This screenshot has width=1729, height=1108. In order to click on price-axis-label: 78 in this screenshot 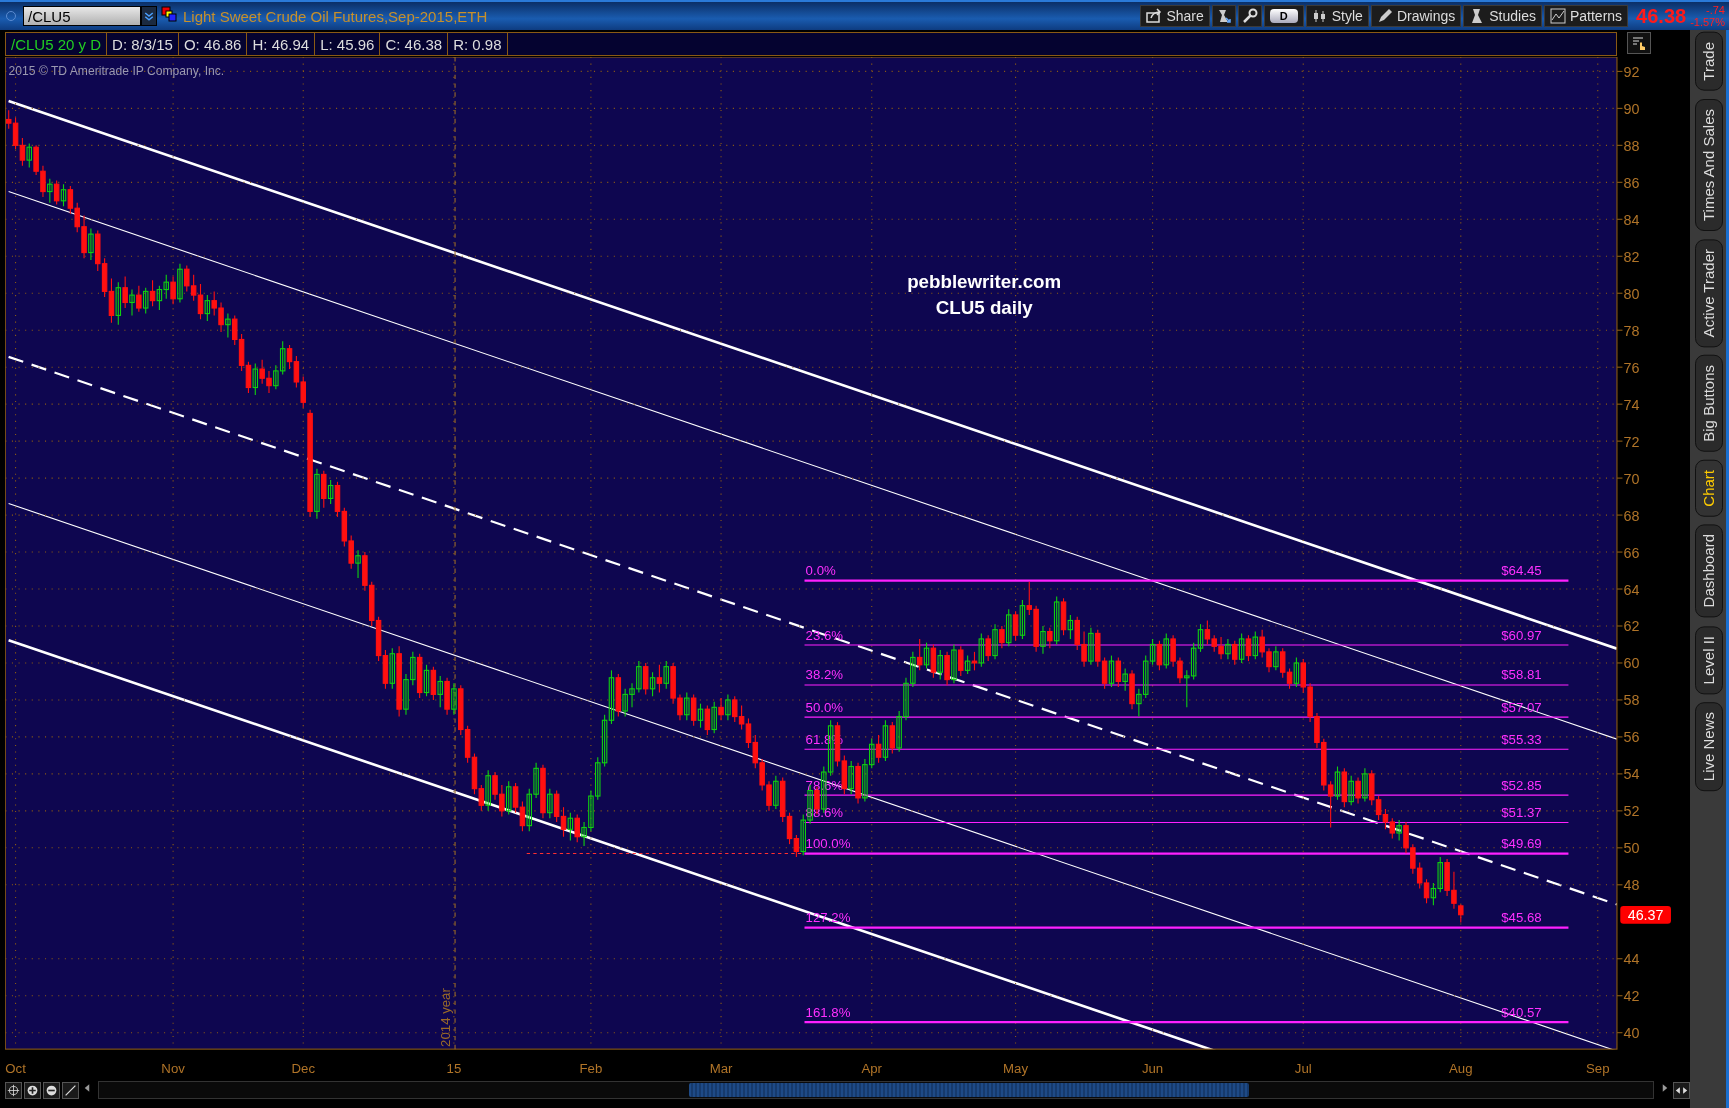, I will do `click(1631, 330)`.